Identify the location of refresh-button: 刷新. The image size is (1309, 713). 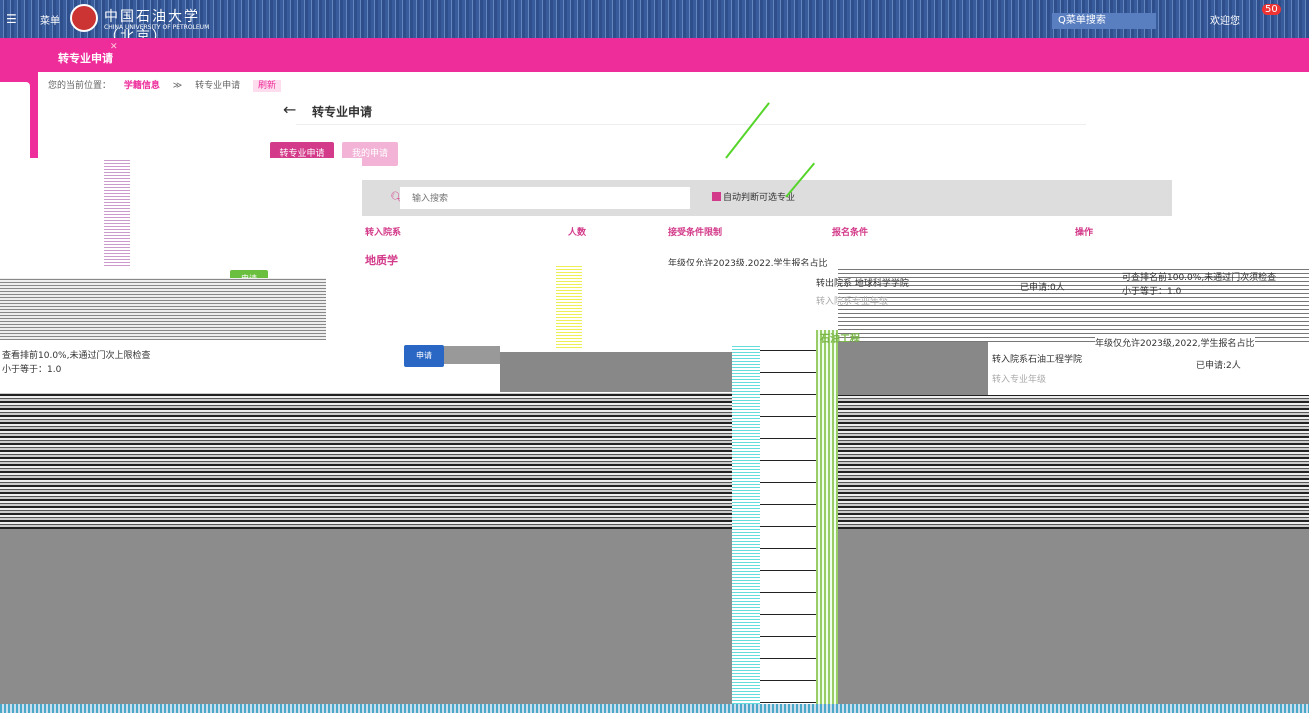
(266, 86).